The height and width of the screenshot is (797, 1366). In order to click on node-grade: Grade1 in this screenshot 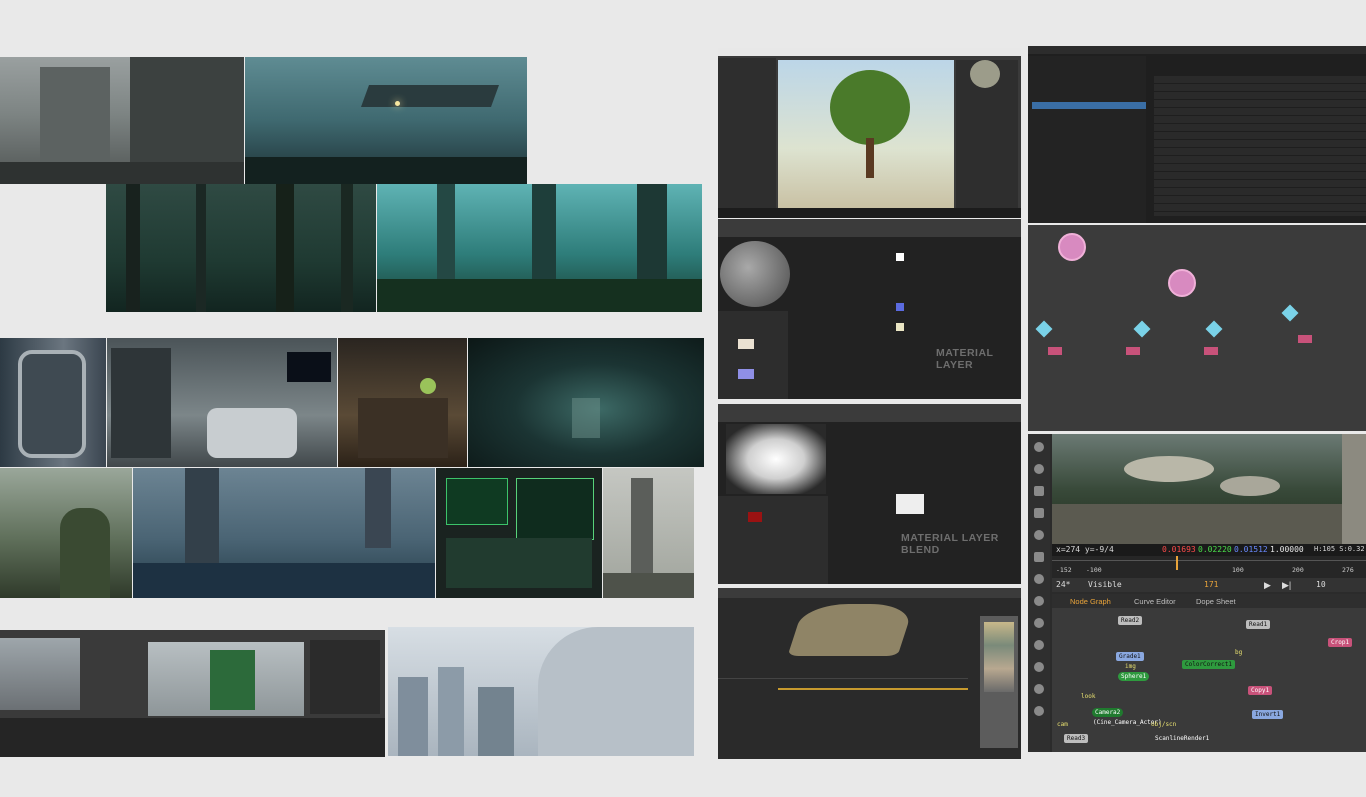, I will do `click(1130, 656)`.